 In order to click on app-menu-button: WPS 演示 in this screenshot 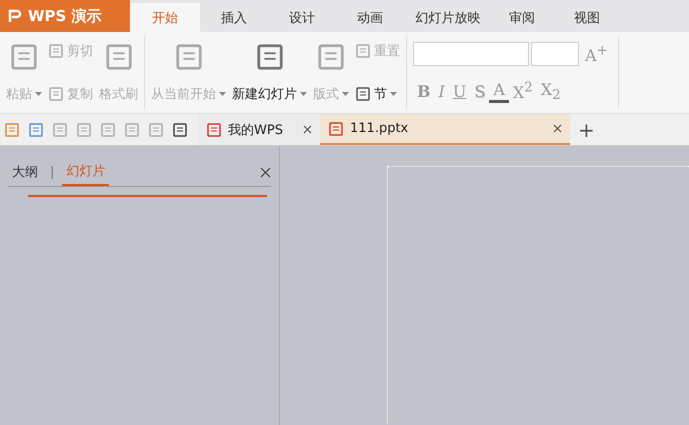, I will do `click(65, 16)`.